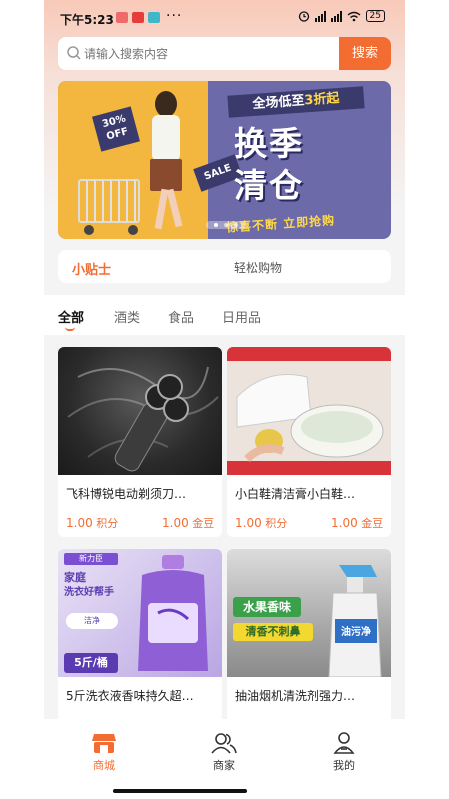 Image resolution: width=449 pixels, height=799 pixels. Describe the element at coordinates (303, 16) in the screenshot. I see `alarm-icon` at that location.